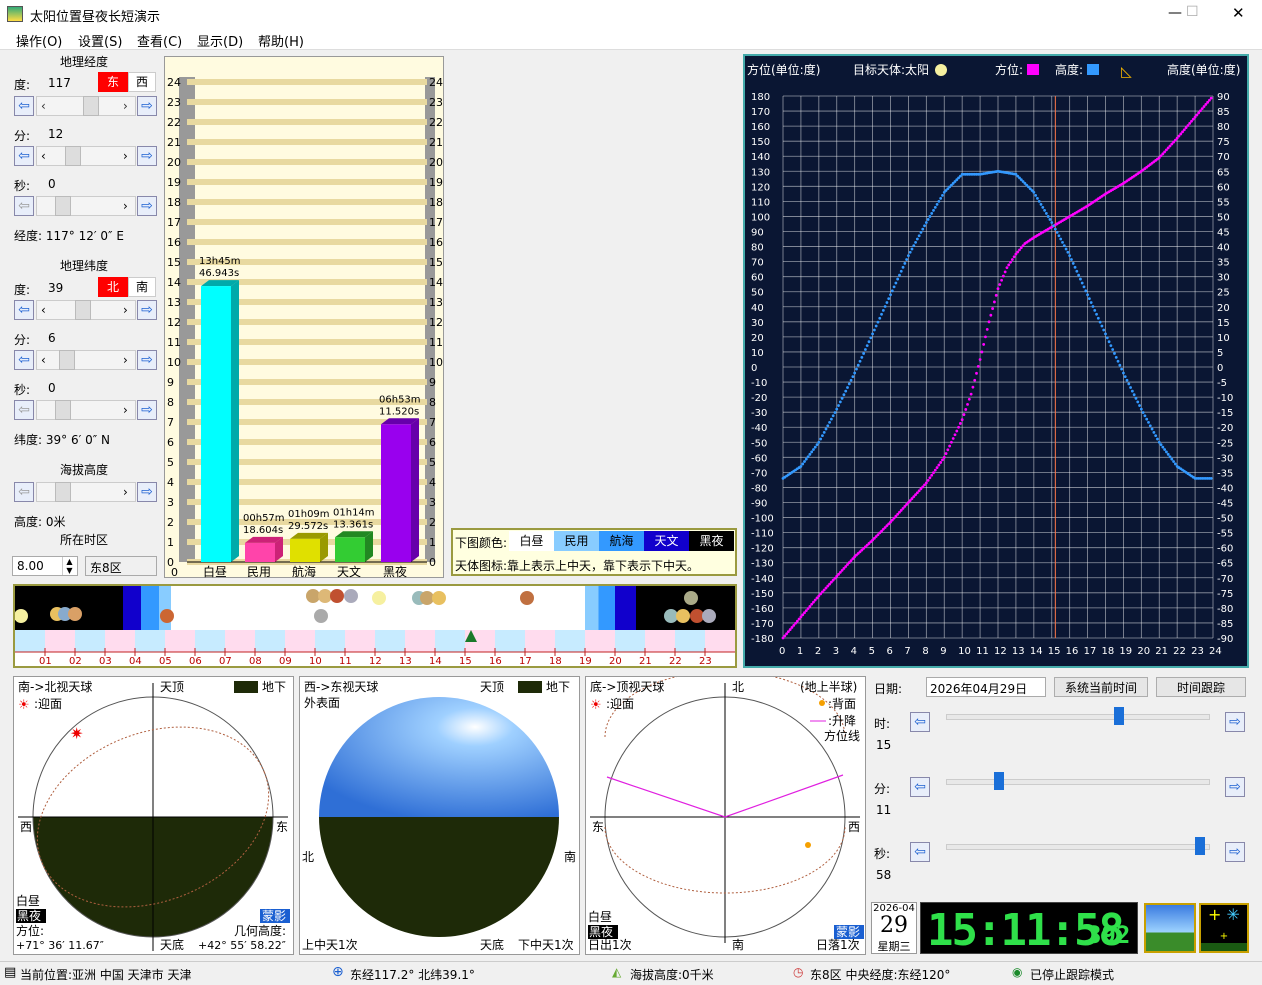 Image resolution: width=1262 pixels, height=985 pixels. What do you see at coordinates (56, 288) in the screenshot?
I see `lat-deg-value: 39` at bounding box center [56, 288].